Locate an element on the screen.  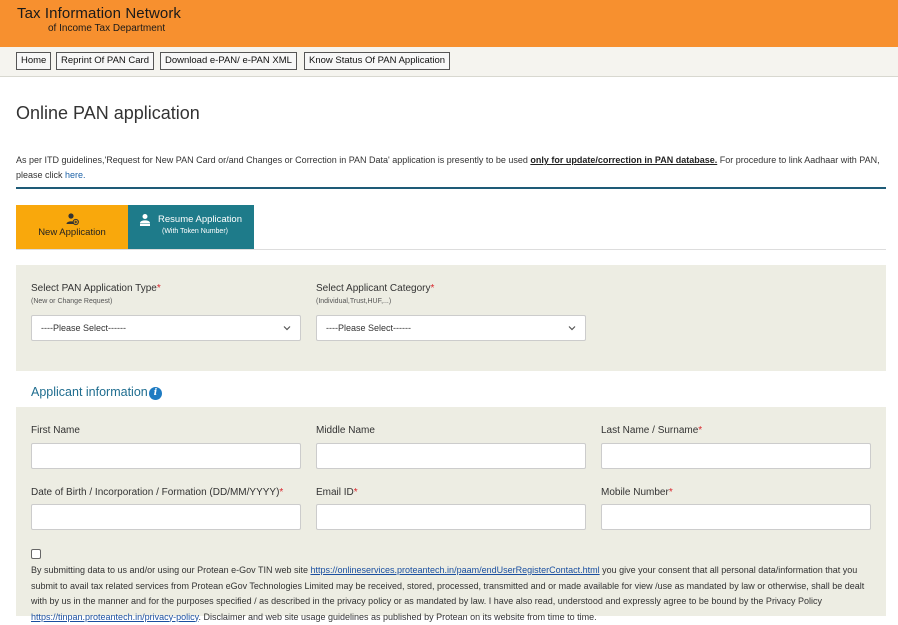
tab-new-application: New Application is located at coordinates (72, 227).